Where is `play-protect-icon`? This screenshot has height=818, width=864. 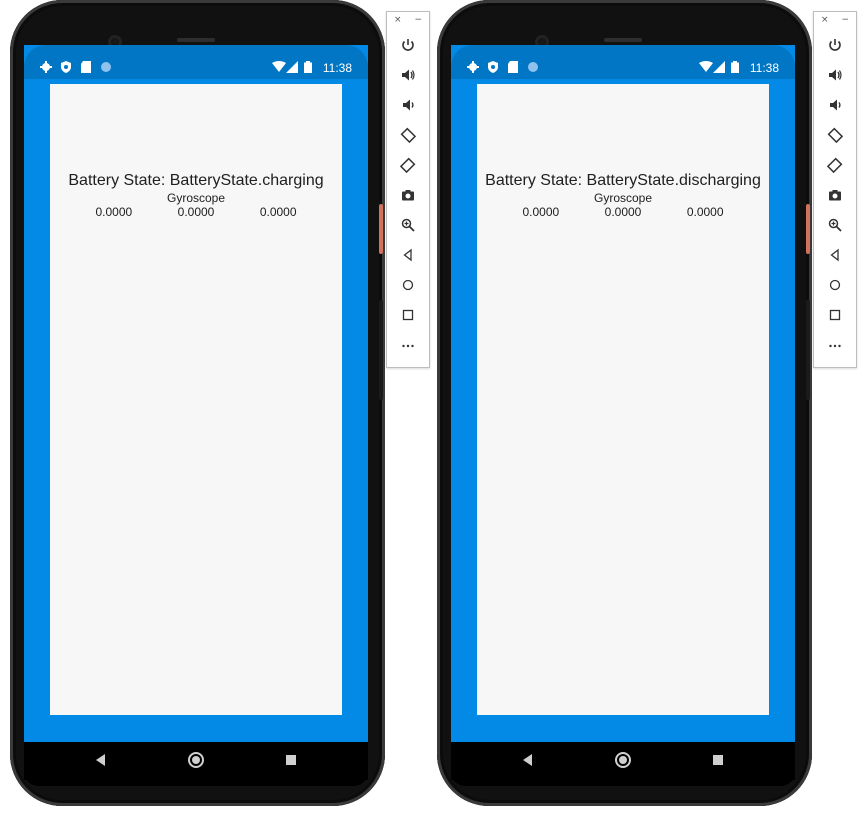
play-protect-icon is located at coordinates (493, 67).